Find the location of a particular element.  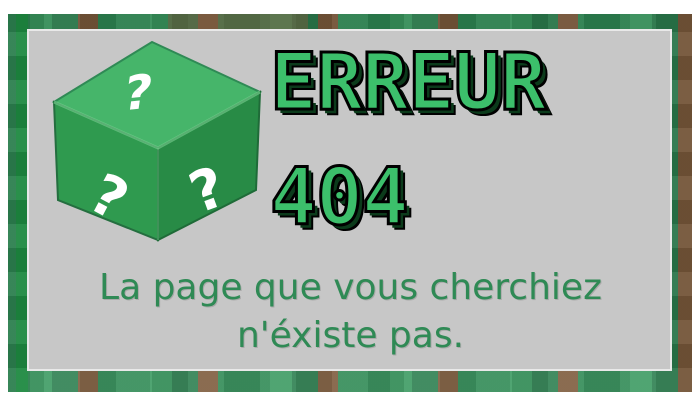

error-message-line-2: n'éxiste pas. is located at coordinates (350, 335).